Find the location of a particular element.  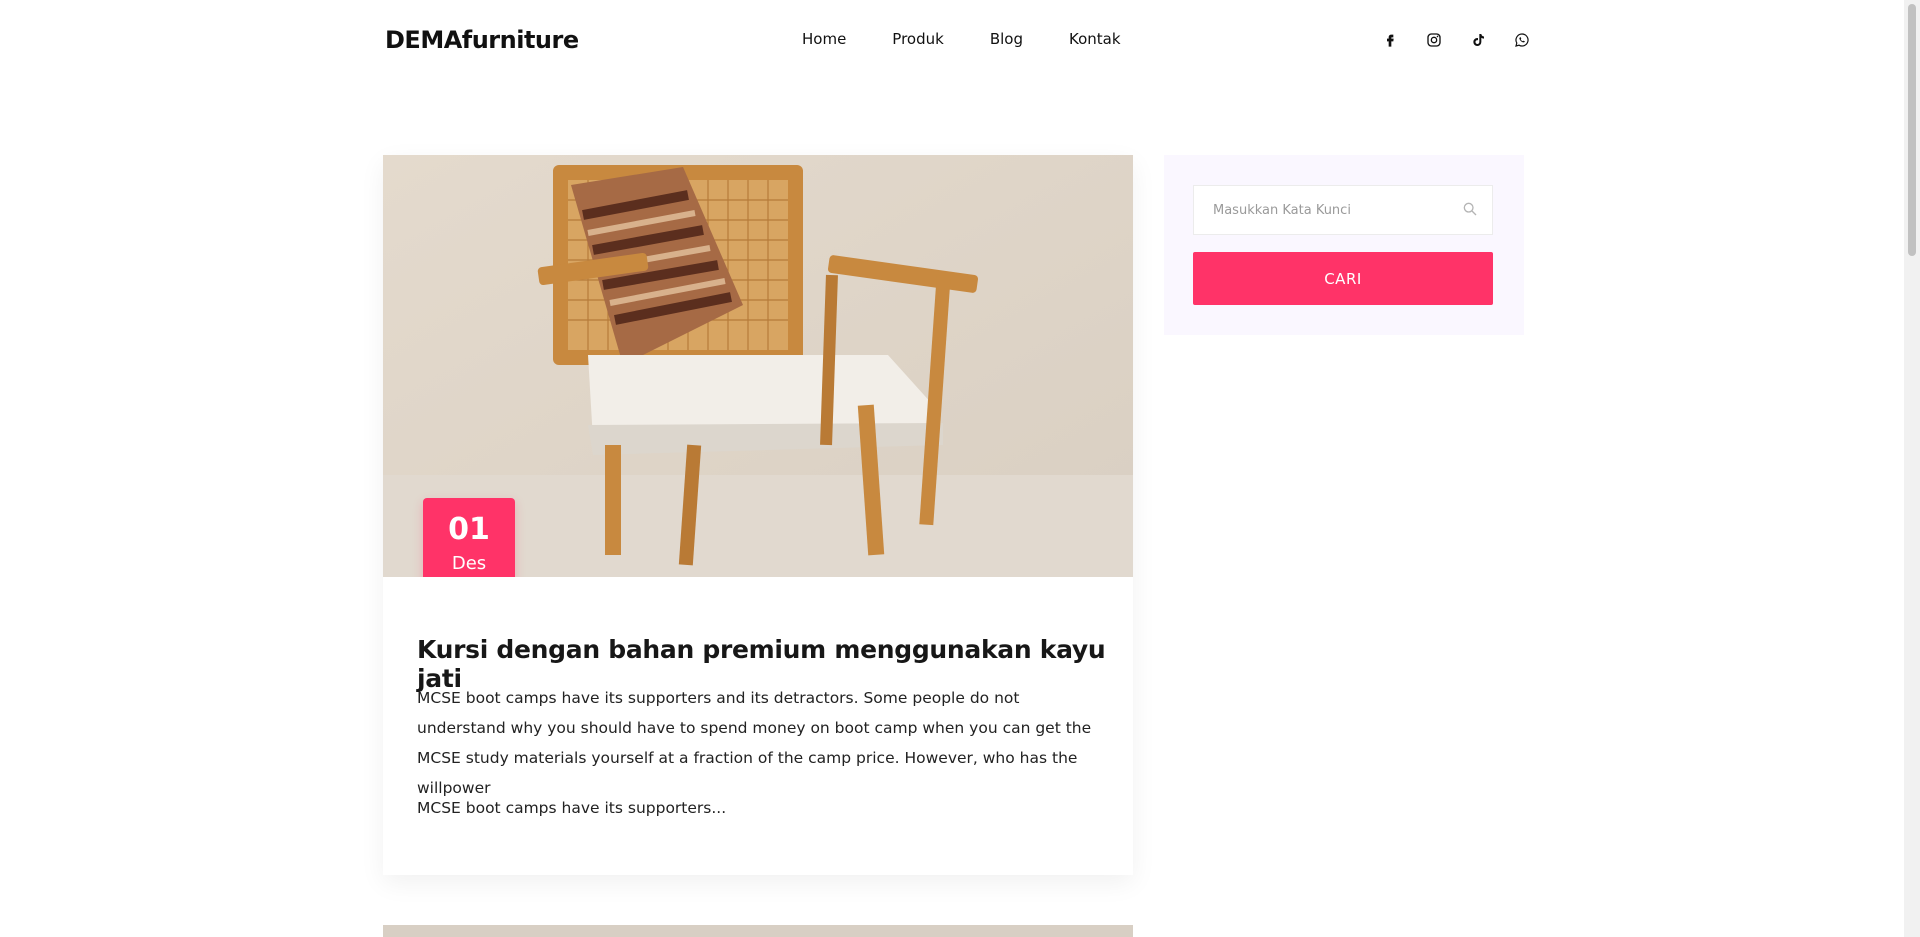

site-header: DEMAfurniture Home Produk Blog Kontak is located at coordinates (952, 42).